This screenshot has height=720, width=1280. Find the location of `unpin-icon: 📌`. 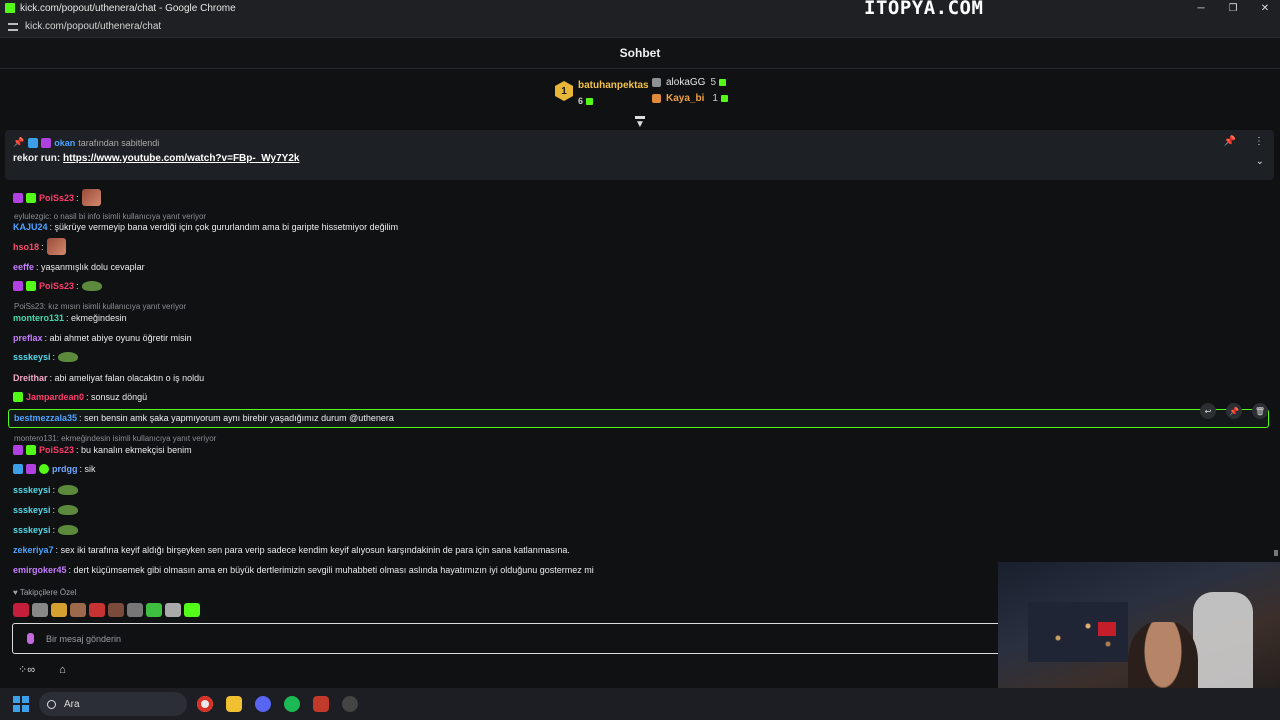

unpin-icon: 📌 is located at coordinates (1230, 141).